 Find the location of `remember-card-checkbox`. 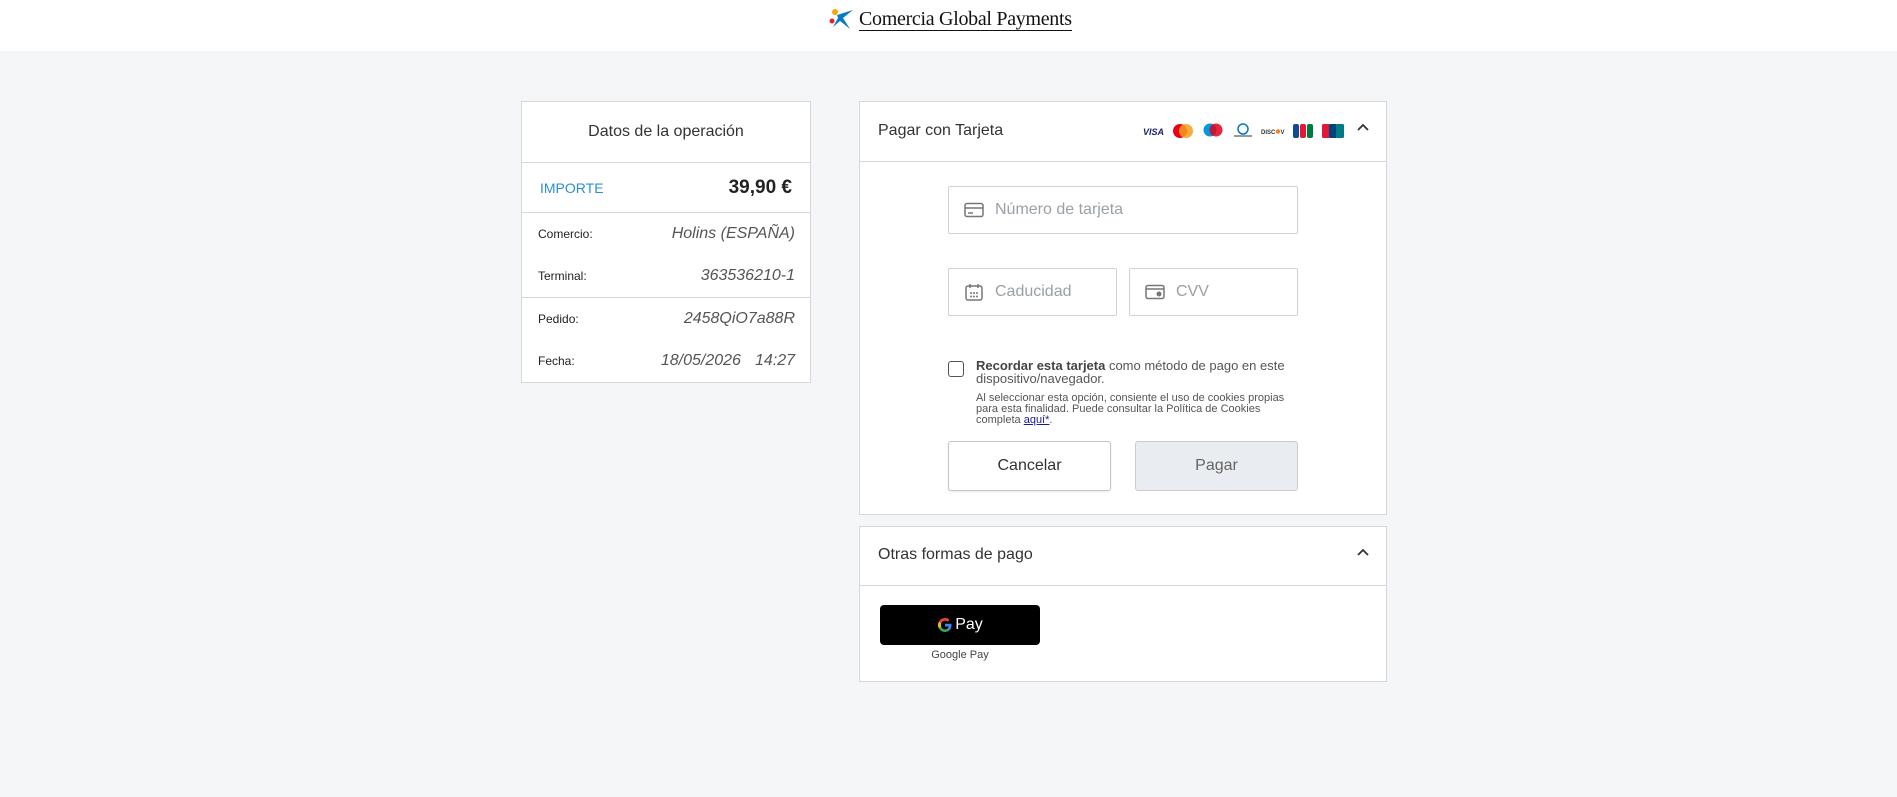

remember-card-checkbox is located at coordinates (956, 369).